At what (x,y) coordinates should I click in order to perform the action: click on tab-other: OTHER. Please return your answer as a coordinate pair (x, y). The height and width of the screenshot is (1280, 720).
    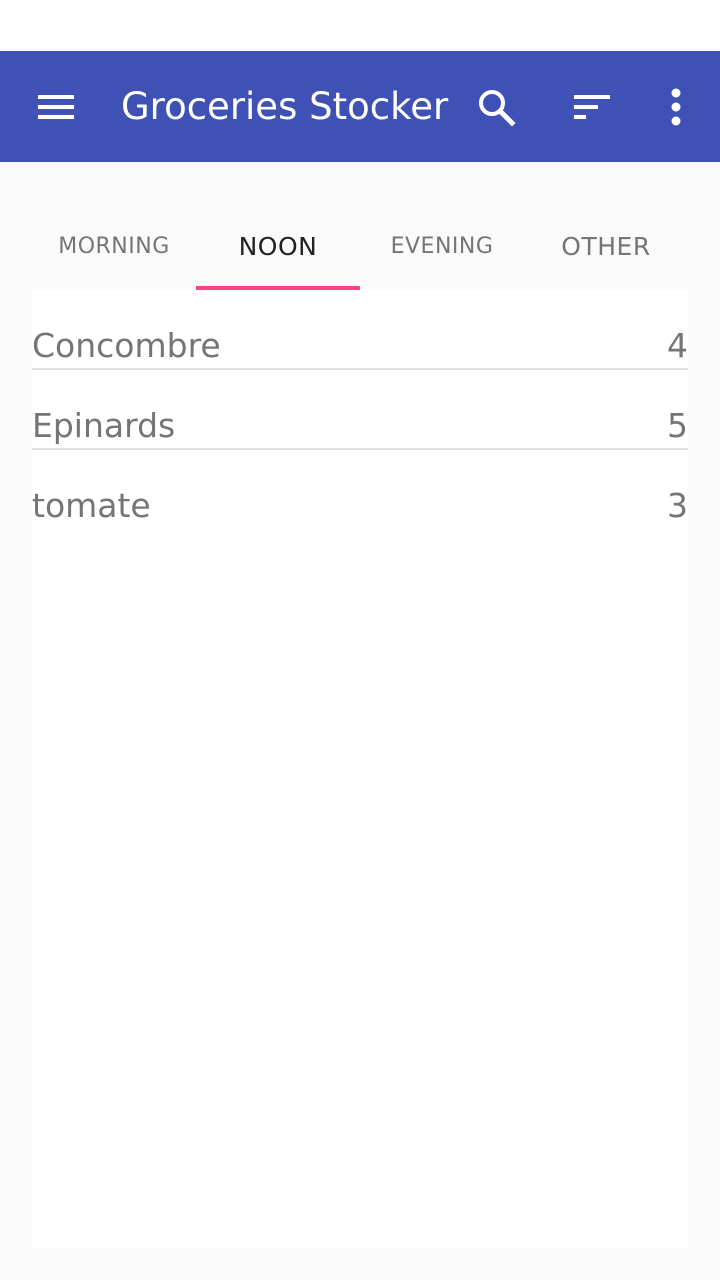
    Looking at the image, I should click on (606, 246).